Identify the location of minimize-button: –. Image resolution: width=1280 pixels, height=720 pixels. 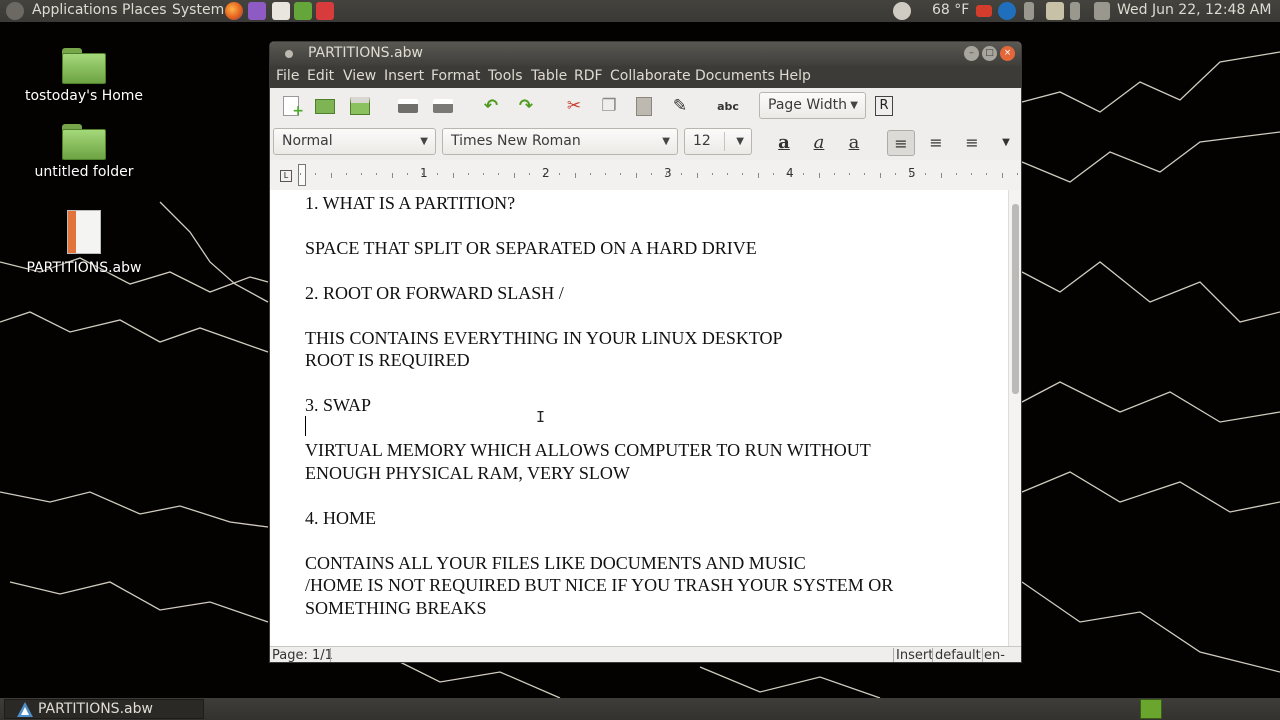
(971, 53).